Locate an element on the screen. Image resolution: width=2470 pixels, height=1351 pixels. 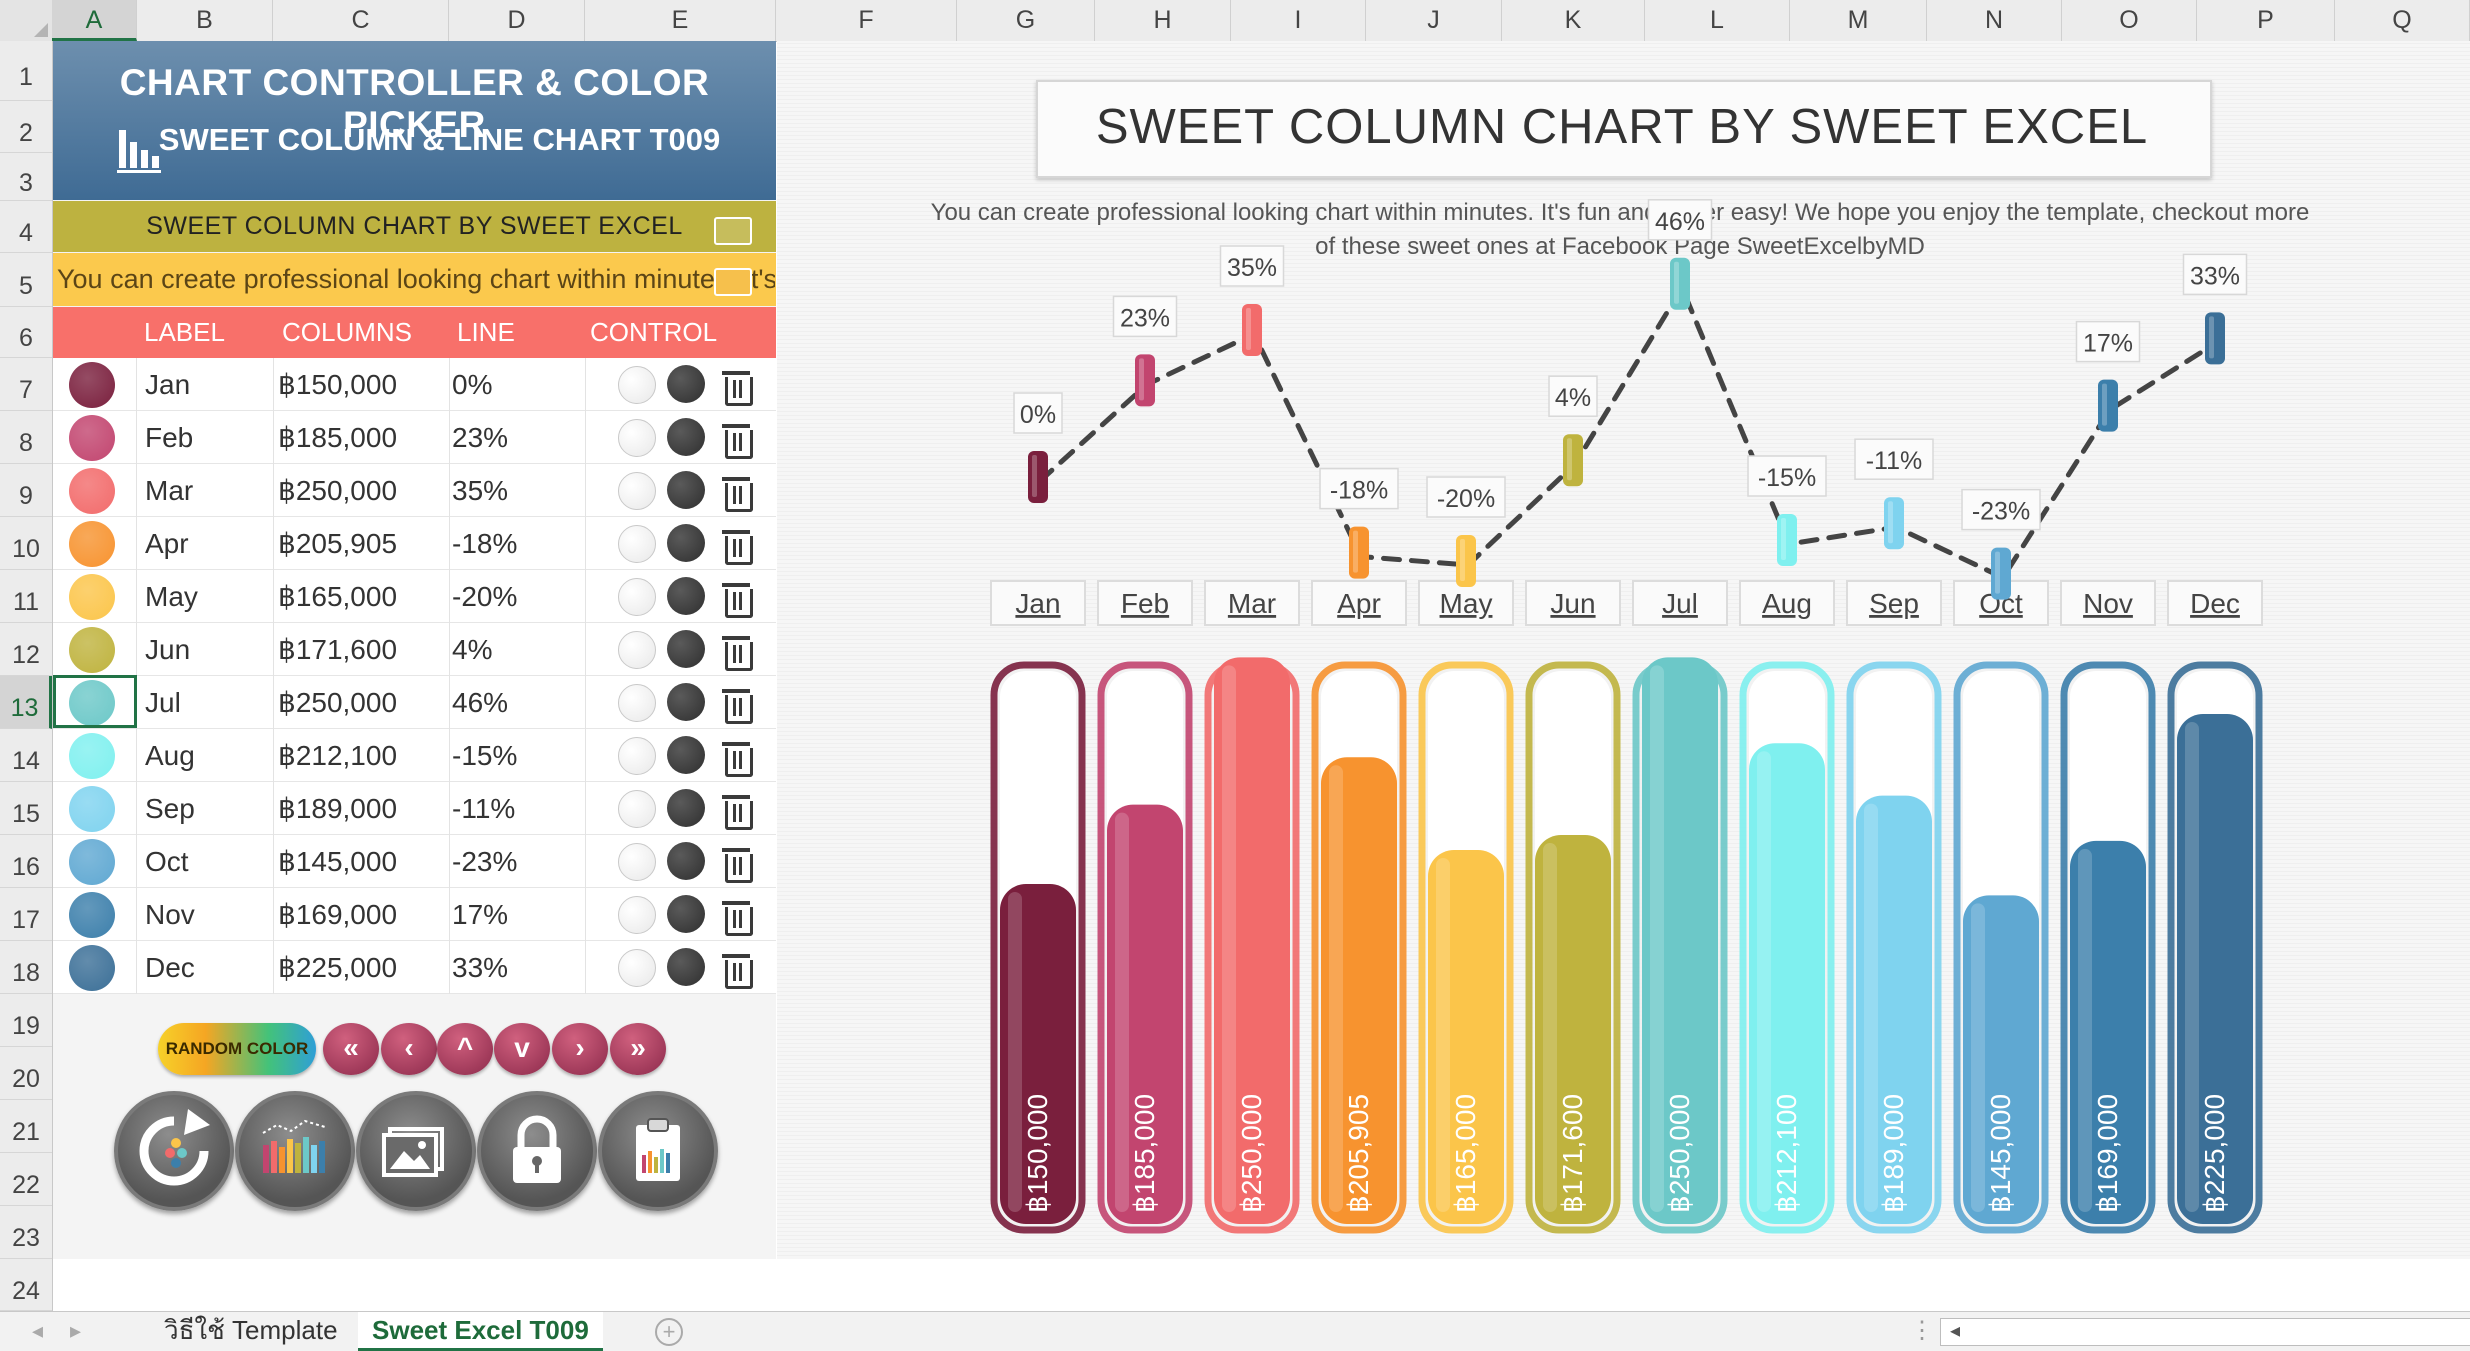
column-header: P is located at coordinates (2266, 20).